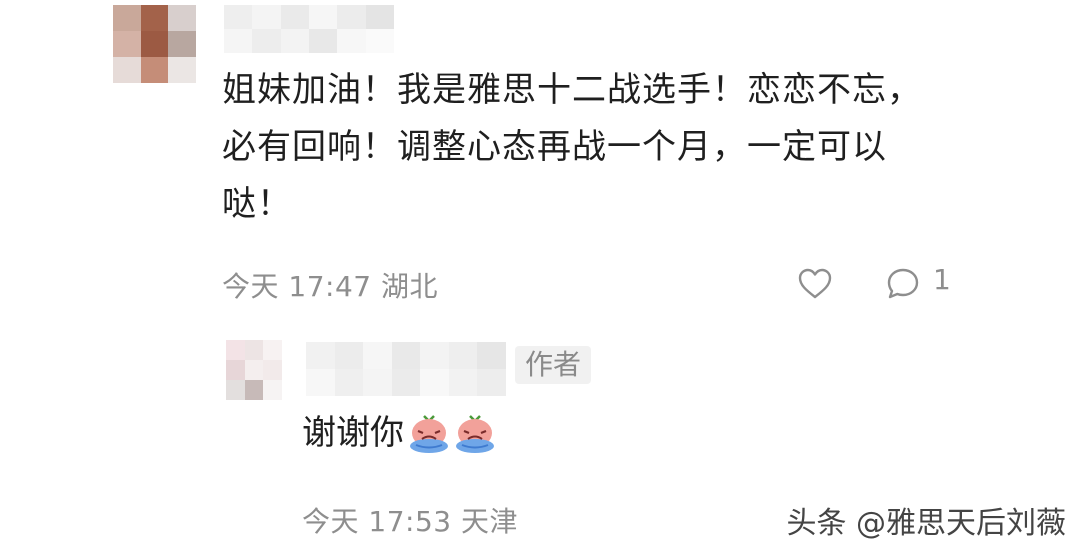  What do you see at coordinates (903, 284) in the screenshot?
I see `comment-bubble-icon` at bounding box center [903, 284].